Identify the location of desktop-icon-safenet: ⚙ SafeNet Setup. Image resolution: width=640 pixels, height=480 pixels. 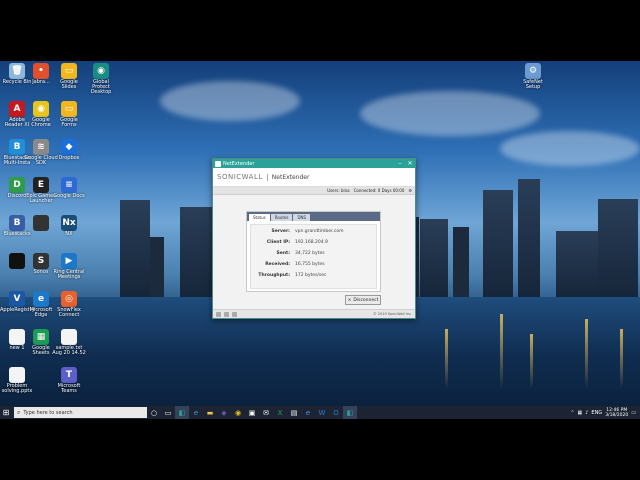
(533, 76).